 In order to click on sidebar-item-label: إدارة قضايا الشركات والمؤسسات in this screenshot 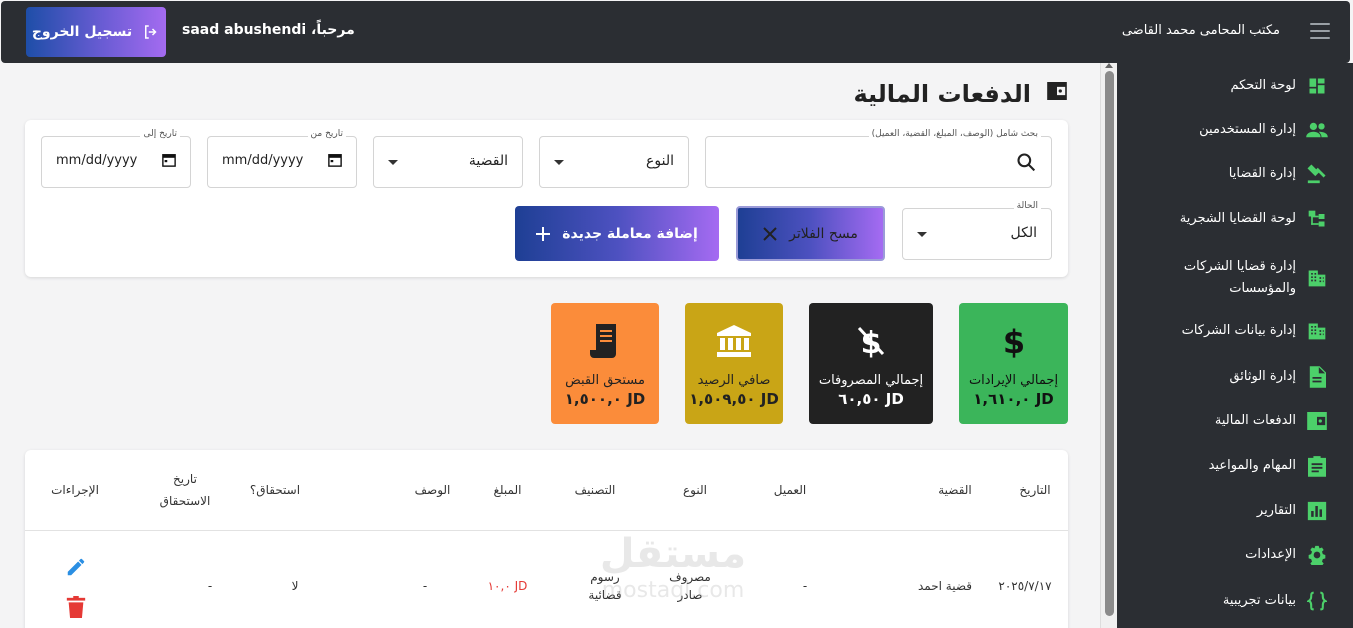, I will do `click(1239, 277)`.